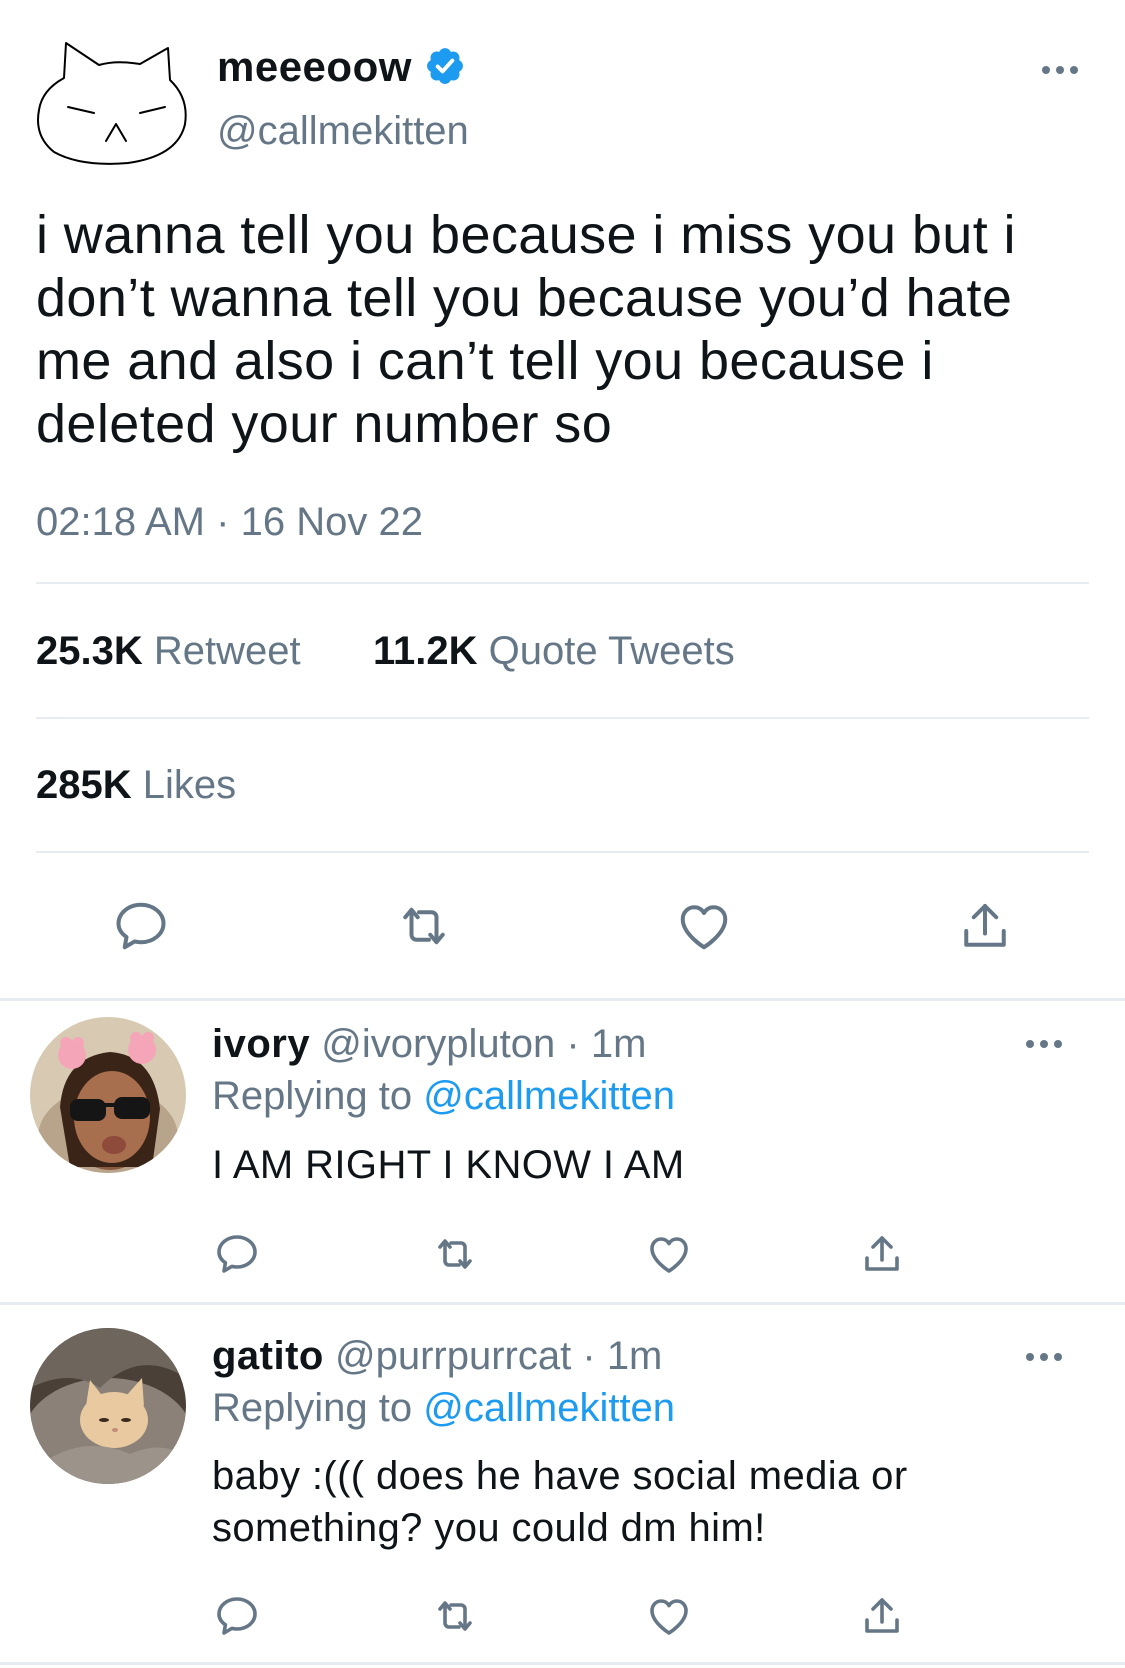 The width and height of the screenshot is (1125, 1668). I want to click on display-name: meeeoow, so click(314, 67).